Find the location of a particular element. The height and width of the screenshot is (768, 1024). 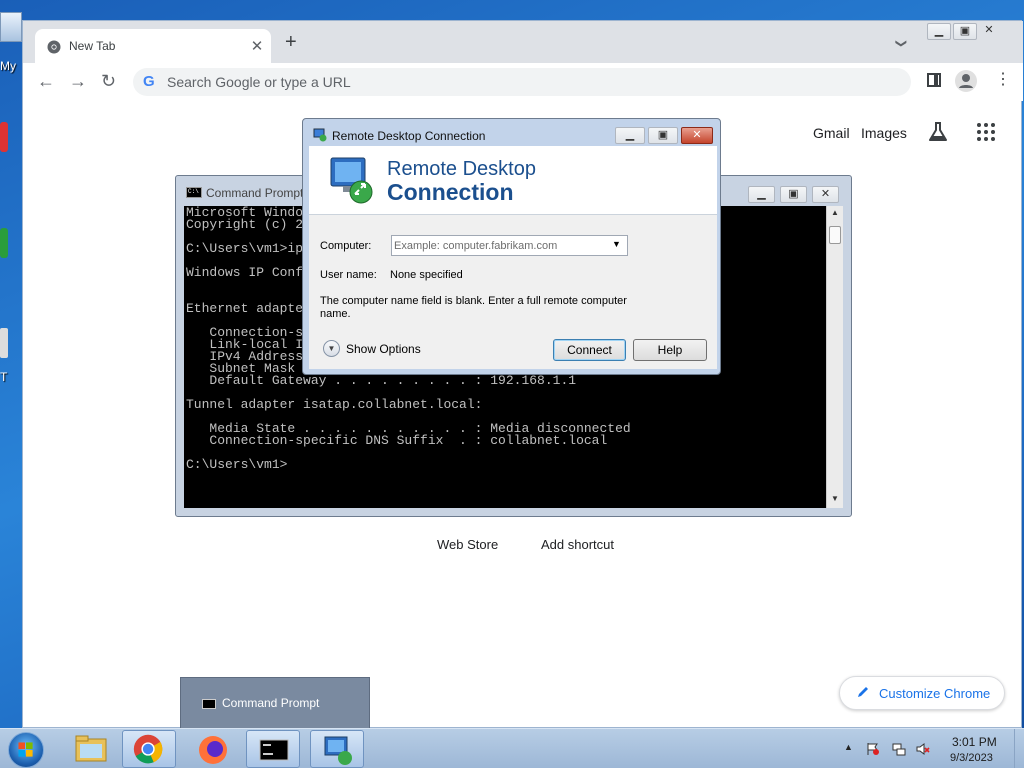

dialog-banner: Remote Desktop Connection is located at coordinates (513, 180).